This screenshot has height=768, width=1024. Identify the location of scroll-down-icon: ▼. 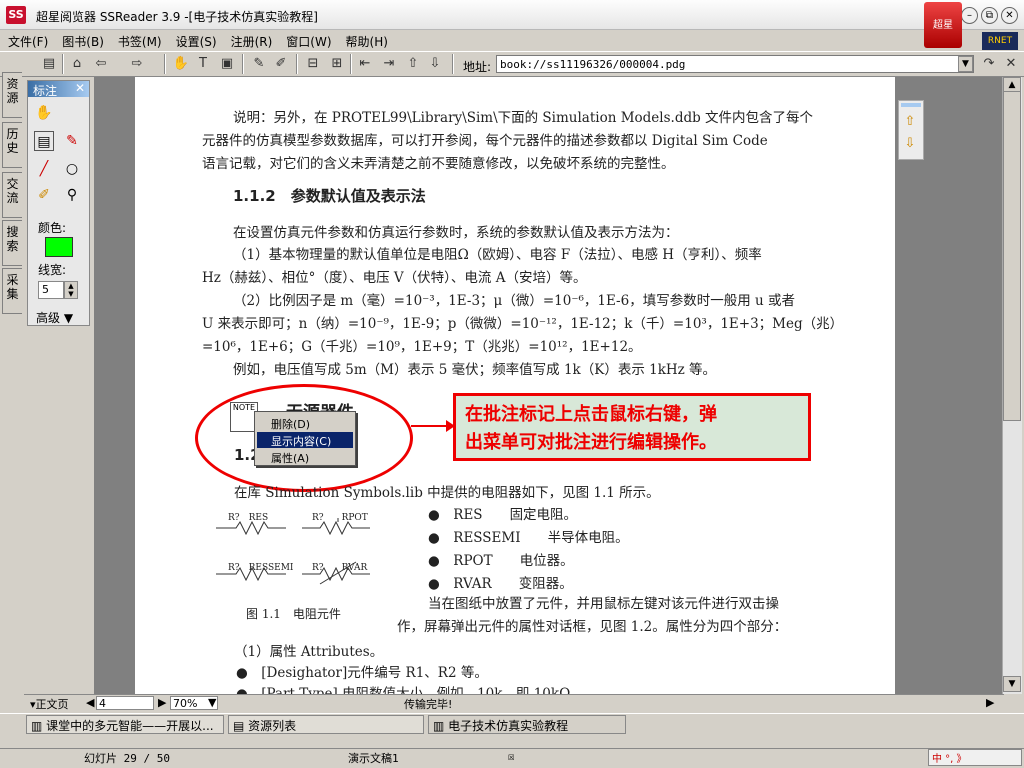
(1012, 684).